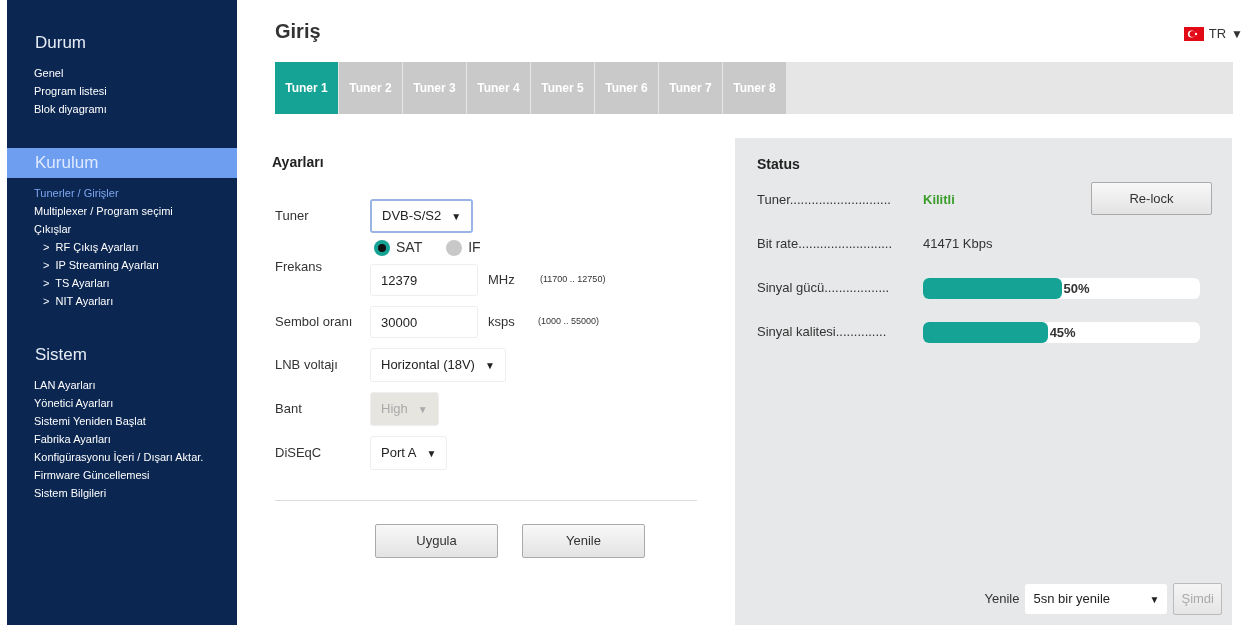 The height and width of the screenshot is (625, 1253). I want to click on sidebar-item: Sistem Bilgileri, so click(122, 493).